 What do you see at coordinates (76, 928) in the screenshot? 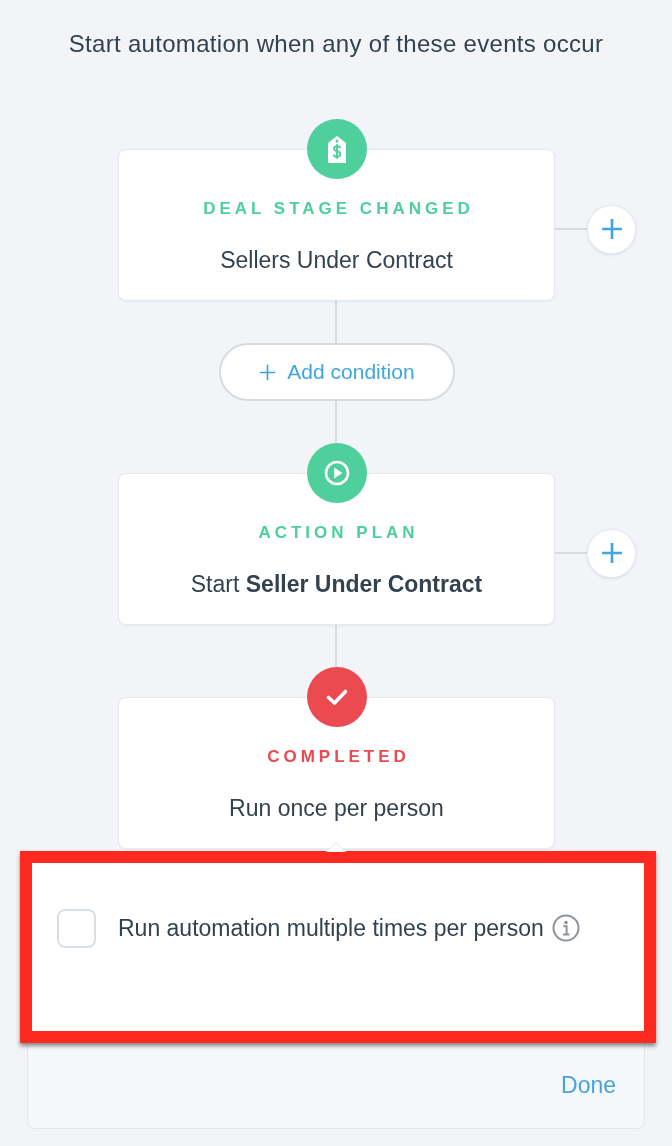
I see `checkbox` at bounding box center [76, 928].